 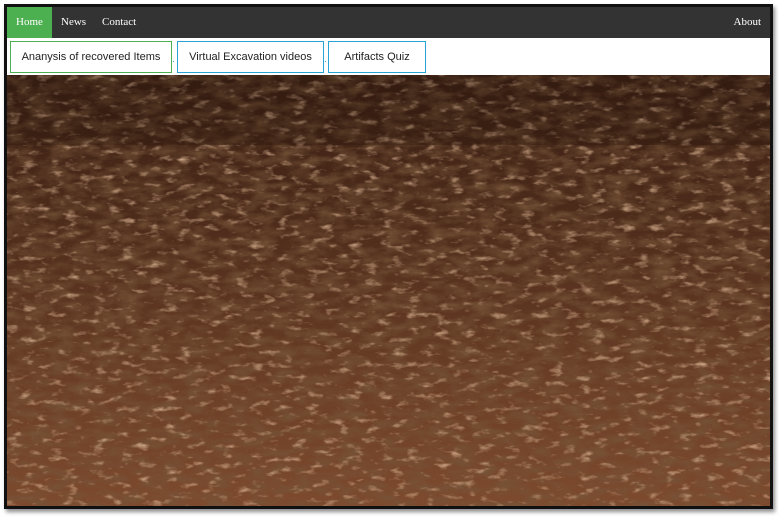 What do you see at coordinates (748, 22) in the screenshot?
I see `nav-about-link: About` at bounding box center [748, 22].